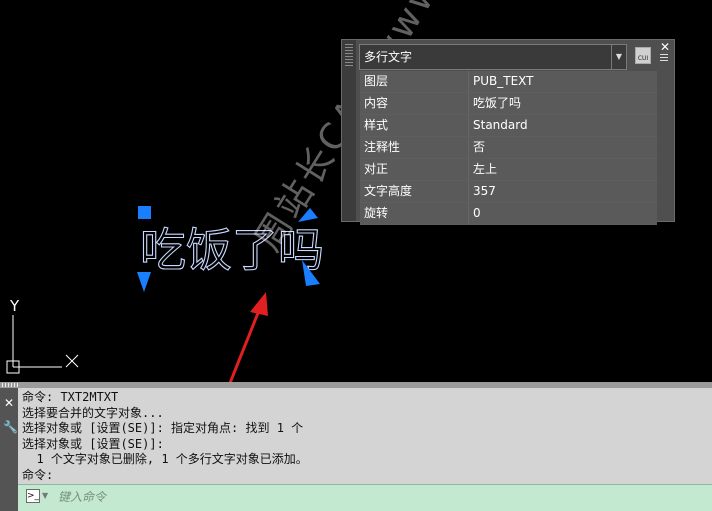 The image size is (712, 511). Describe the element at coordinates (388, 57) in the screenshot. I see `object-type-value: 多行文字` at that location.